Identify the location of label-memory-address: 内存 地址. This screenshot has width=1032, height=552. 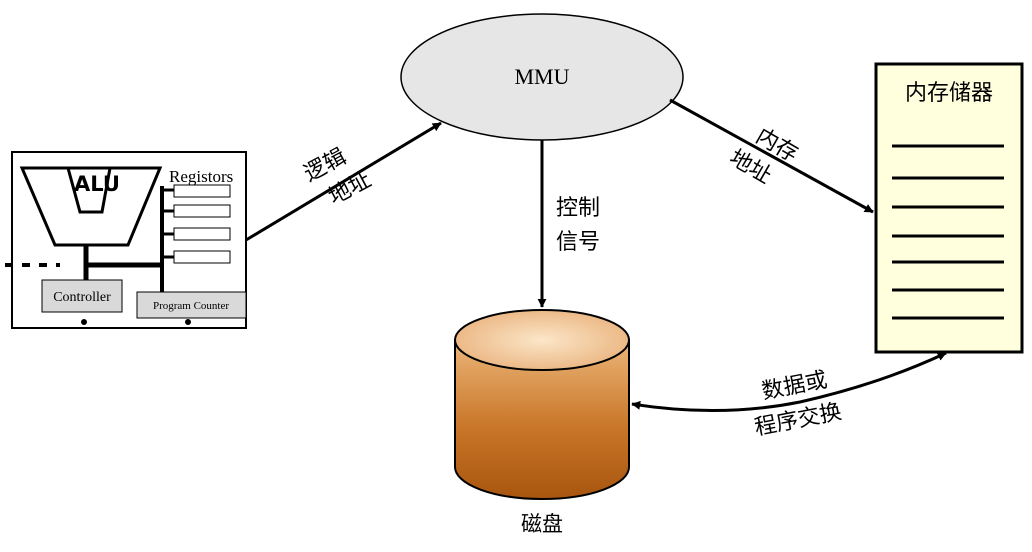
(763, 156).